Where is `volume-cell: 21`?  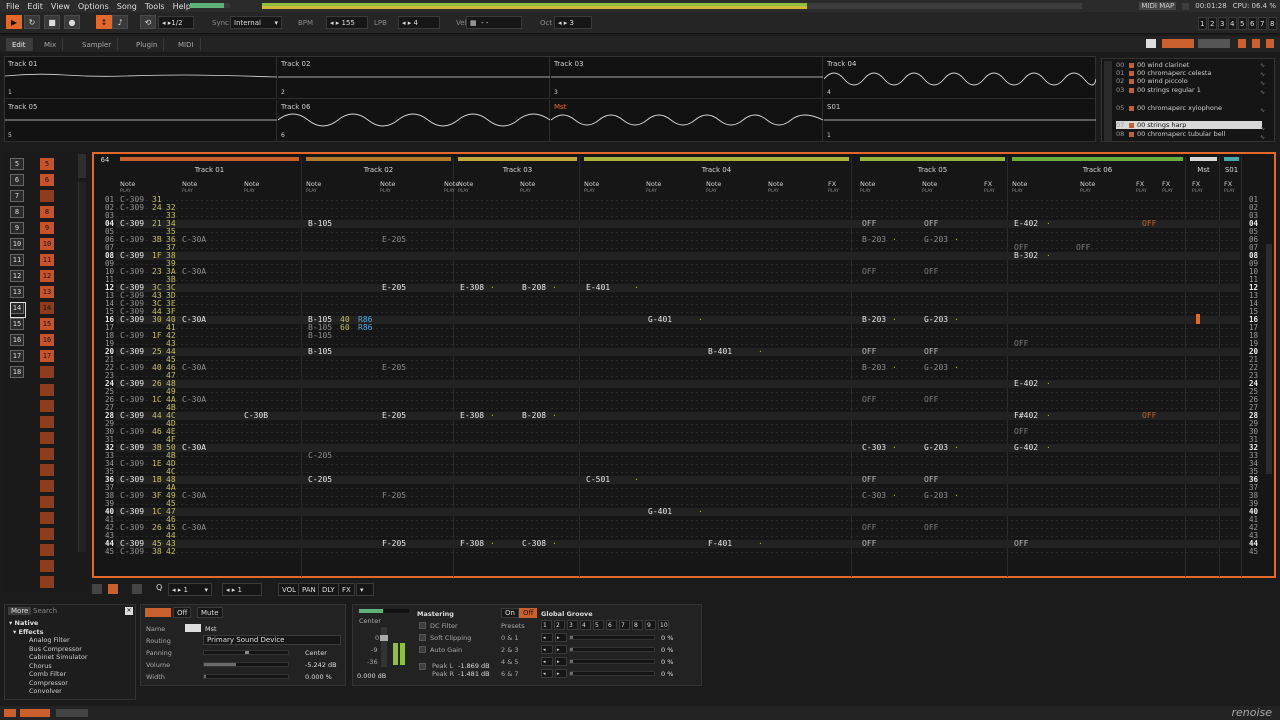 volume-cell: 21 is located at coordinates (157, 224).